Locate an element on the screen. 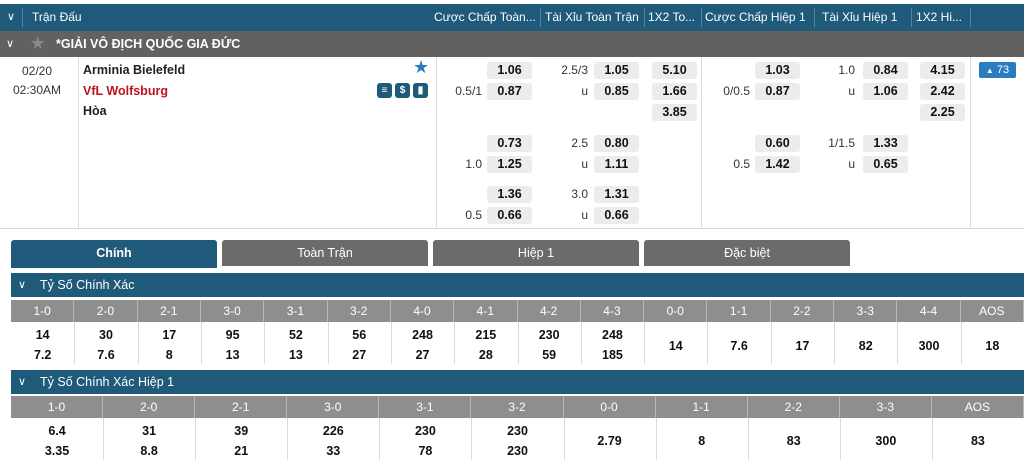 This screenshot has width=1024, height=463. correct-score-h1-header-row: 1-0 2-0 2-1 3-0 3-1 3-2 0-0 1-1 2-2 3-3 AOS is located at coordinates (517, 407).